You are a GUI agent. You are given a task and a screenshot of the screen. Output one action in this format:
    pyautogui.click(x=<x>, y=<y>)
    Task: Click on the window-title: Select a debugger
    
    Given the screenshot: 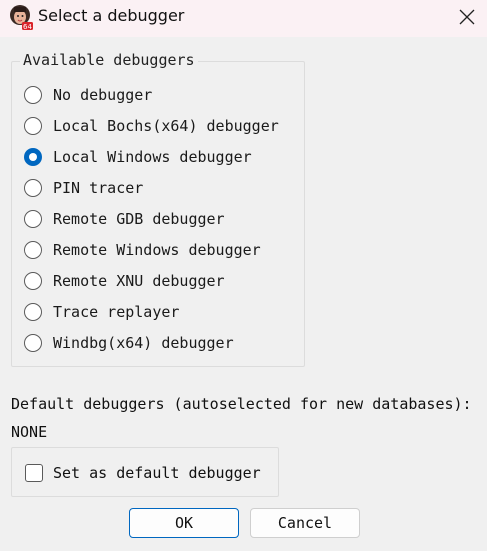 What is the action you would take?
    pyautogui.click(x=111, y=15)
    